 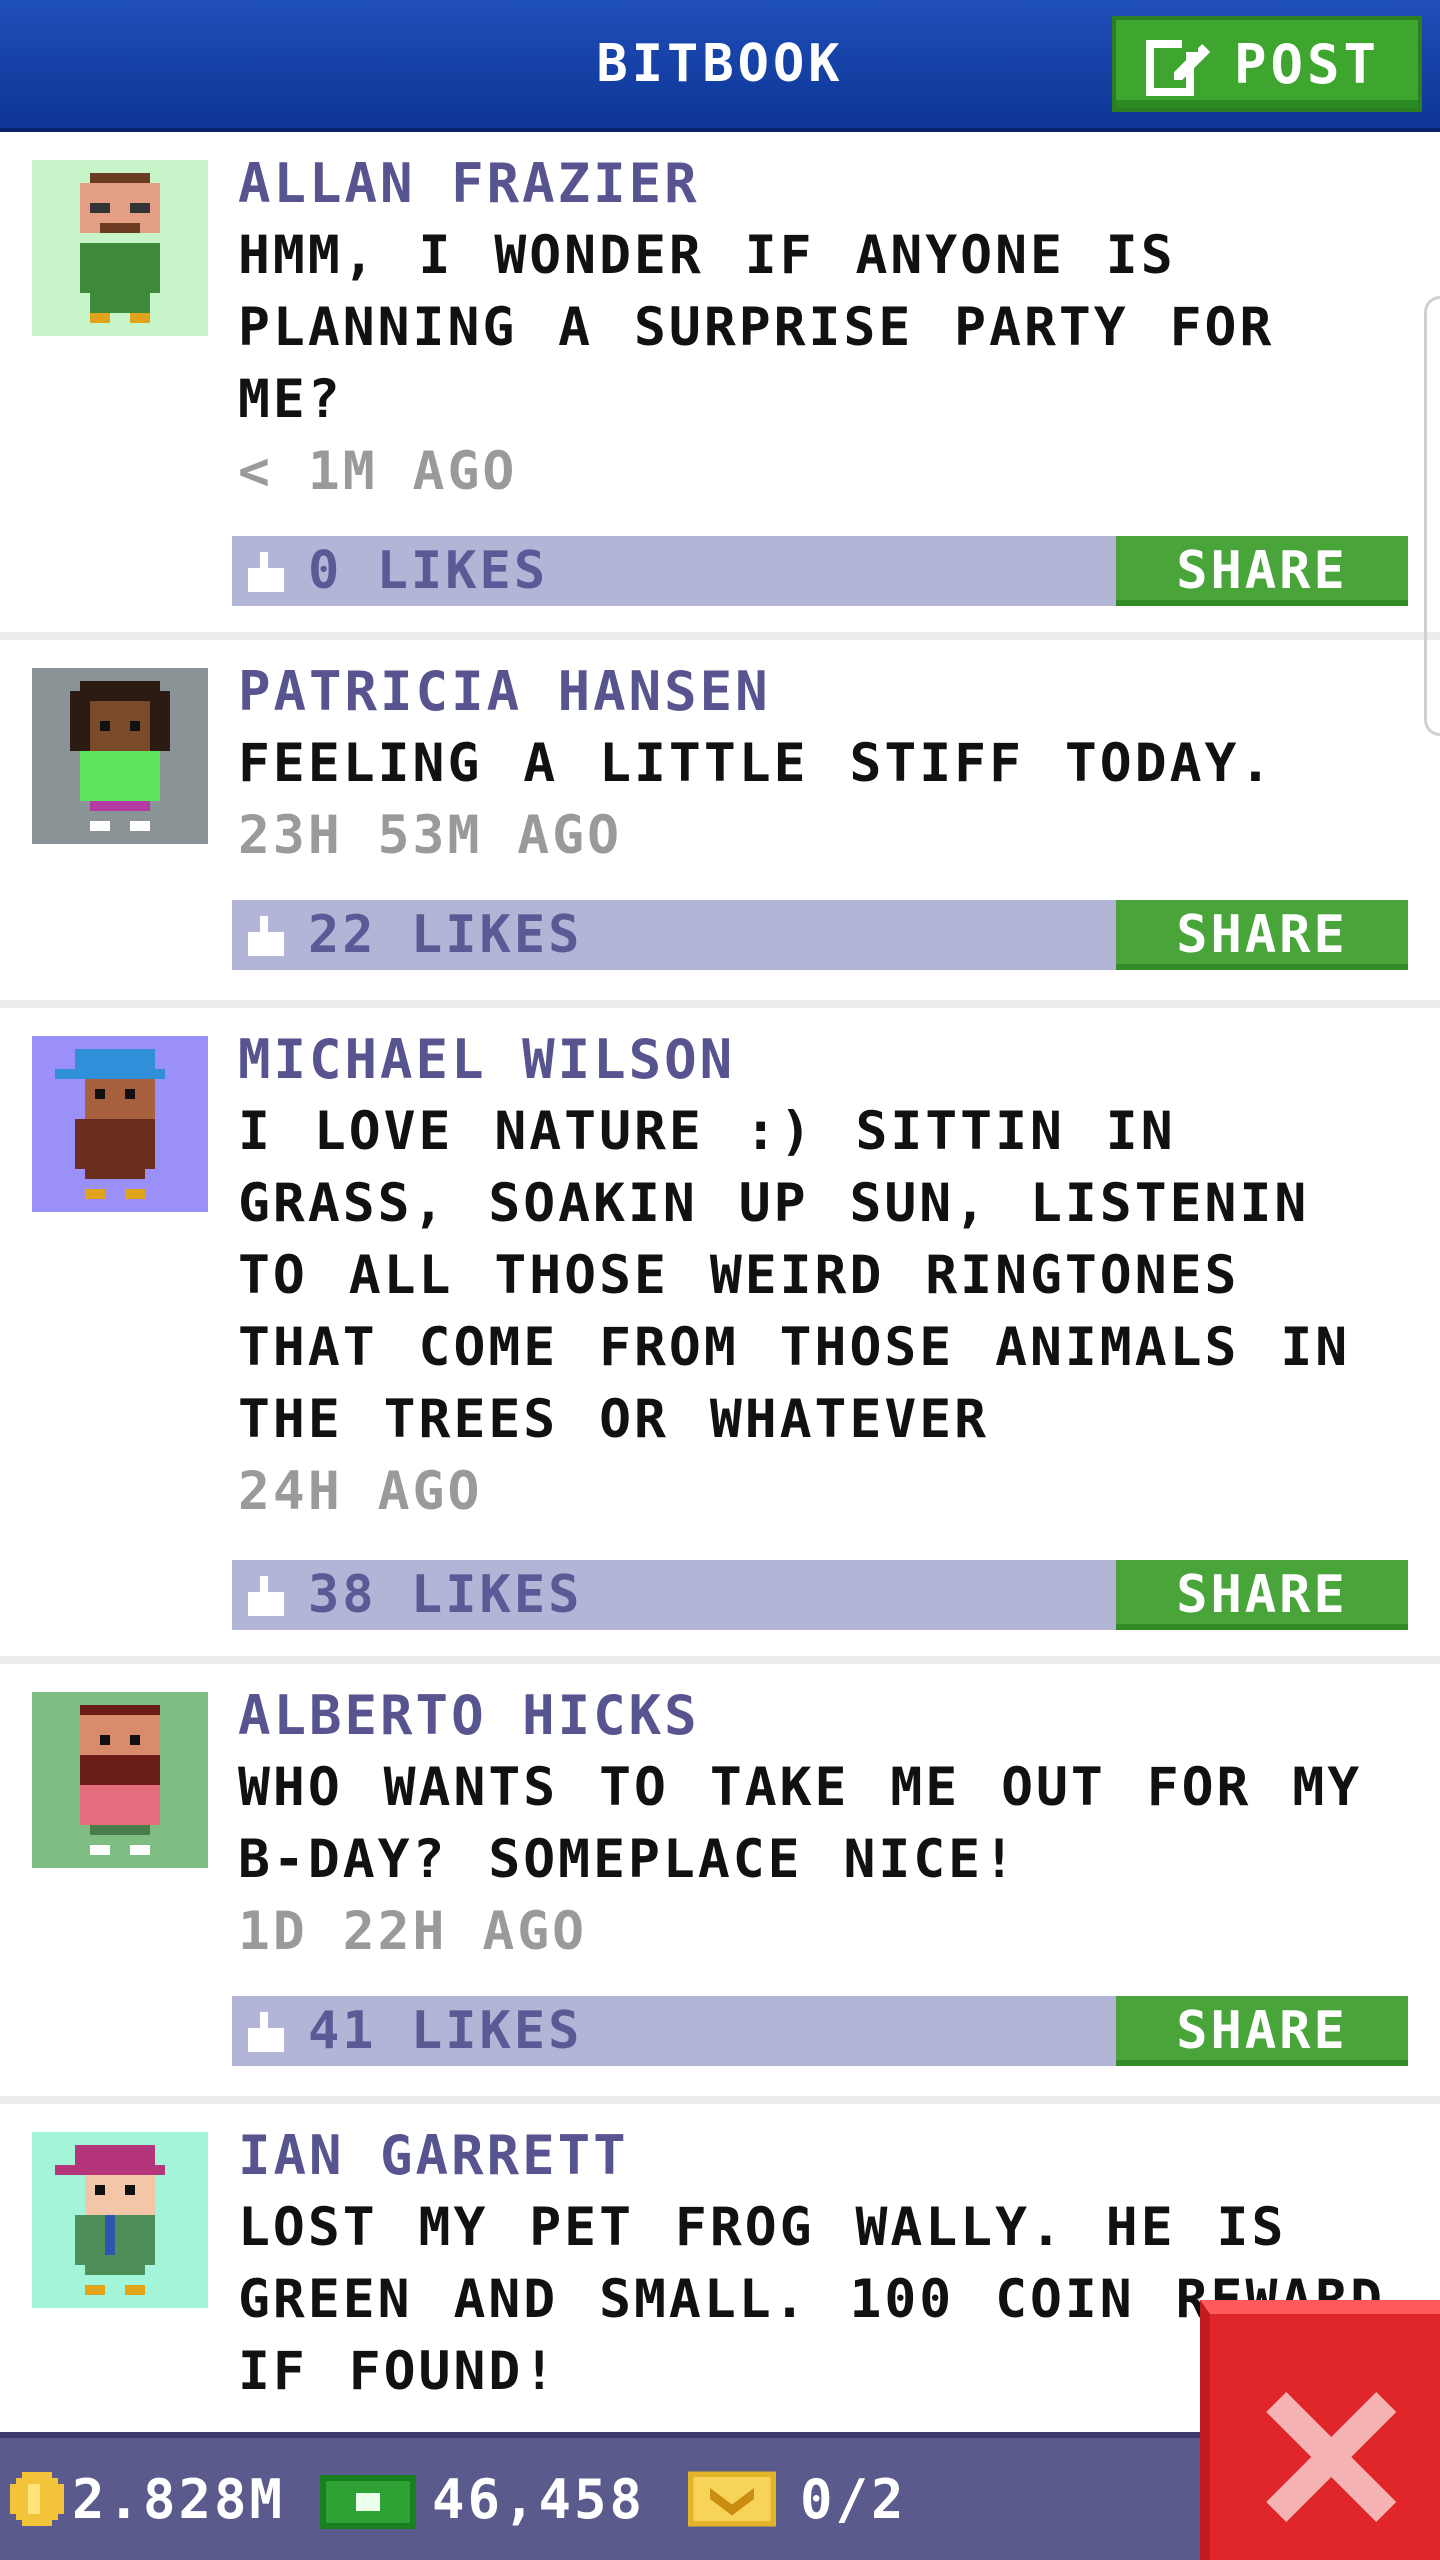 What do you see at coordinates (820, 1595) in the screenshot?
I see `likes-bar: 38 LIKES SHARE` at bounding box center [820, 1595].